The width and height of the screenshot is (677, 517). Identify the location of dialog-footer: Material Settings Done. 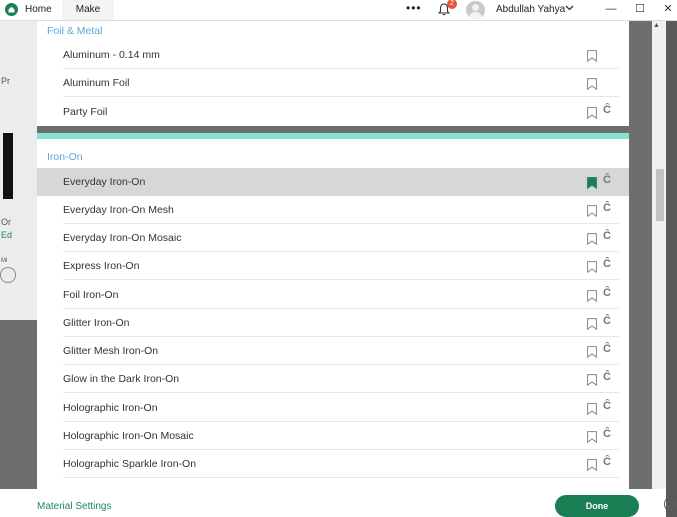
(333, 503).